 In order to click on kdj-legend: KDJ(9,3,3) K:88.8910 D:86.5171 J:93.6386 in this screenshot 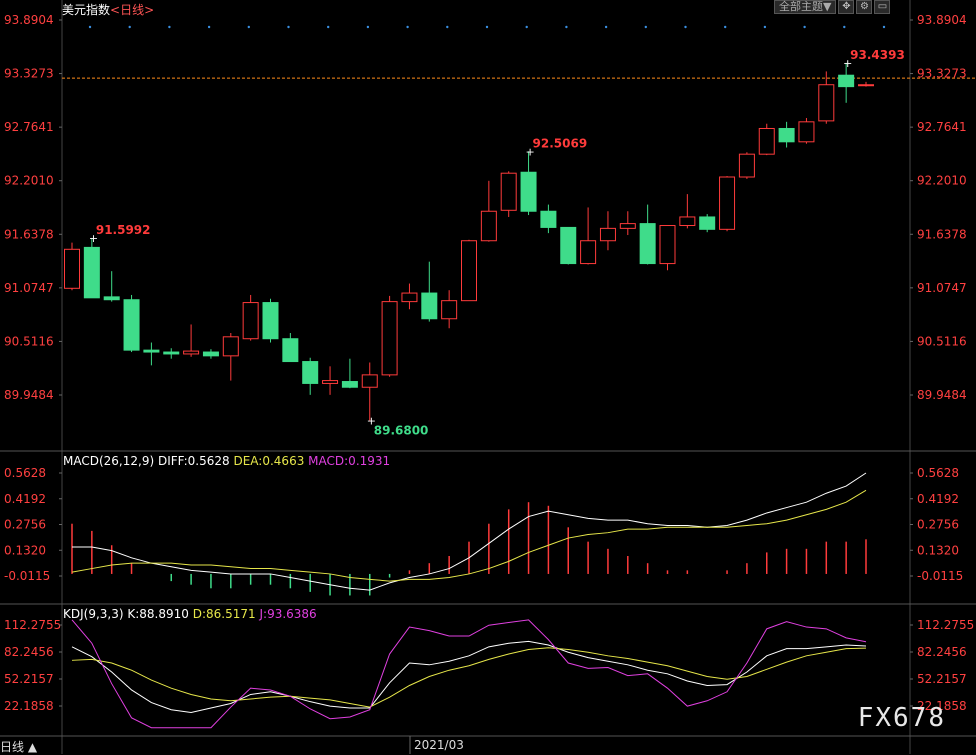, I will do `click(190, 614)`.